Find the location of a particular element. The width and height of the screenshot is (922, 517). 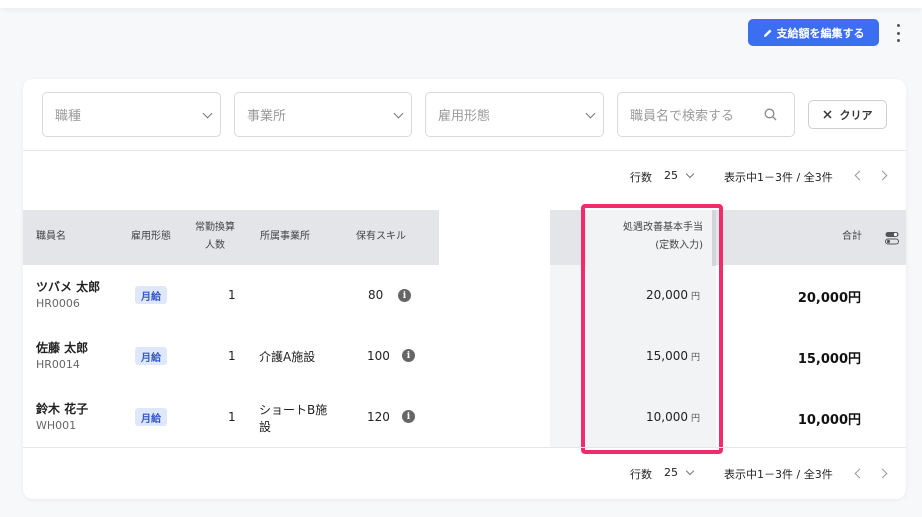

header-employment-type: 雇用形態 is located at coordinates (151, 236).